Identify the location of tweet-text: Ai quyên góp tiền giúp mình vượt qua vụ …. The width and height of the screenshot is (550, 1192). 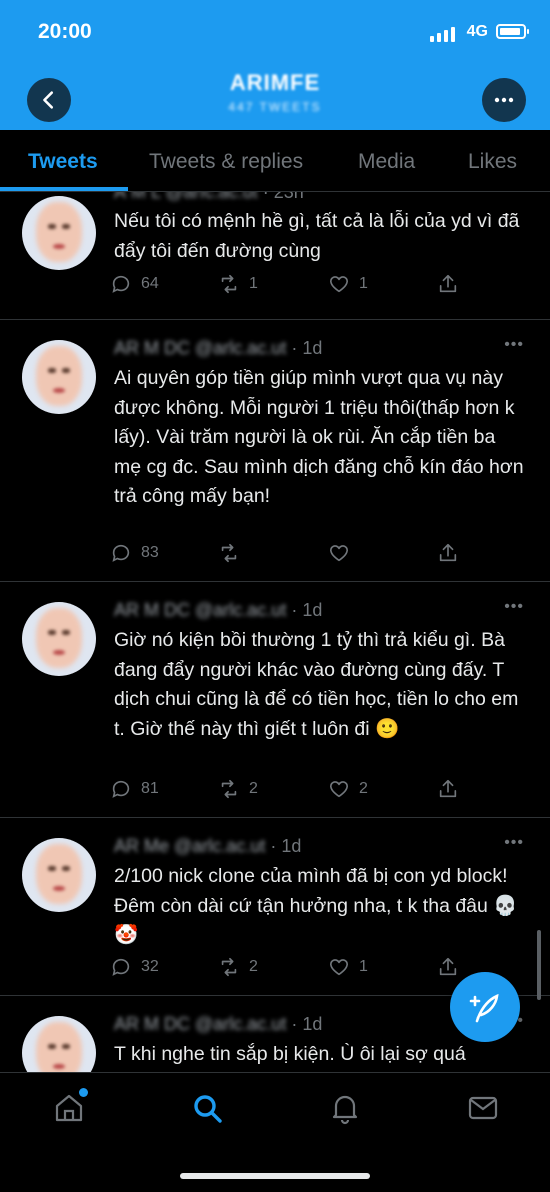
(319, 437).